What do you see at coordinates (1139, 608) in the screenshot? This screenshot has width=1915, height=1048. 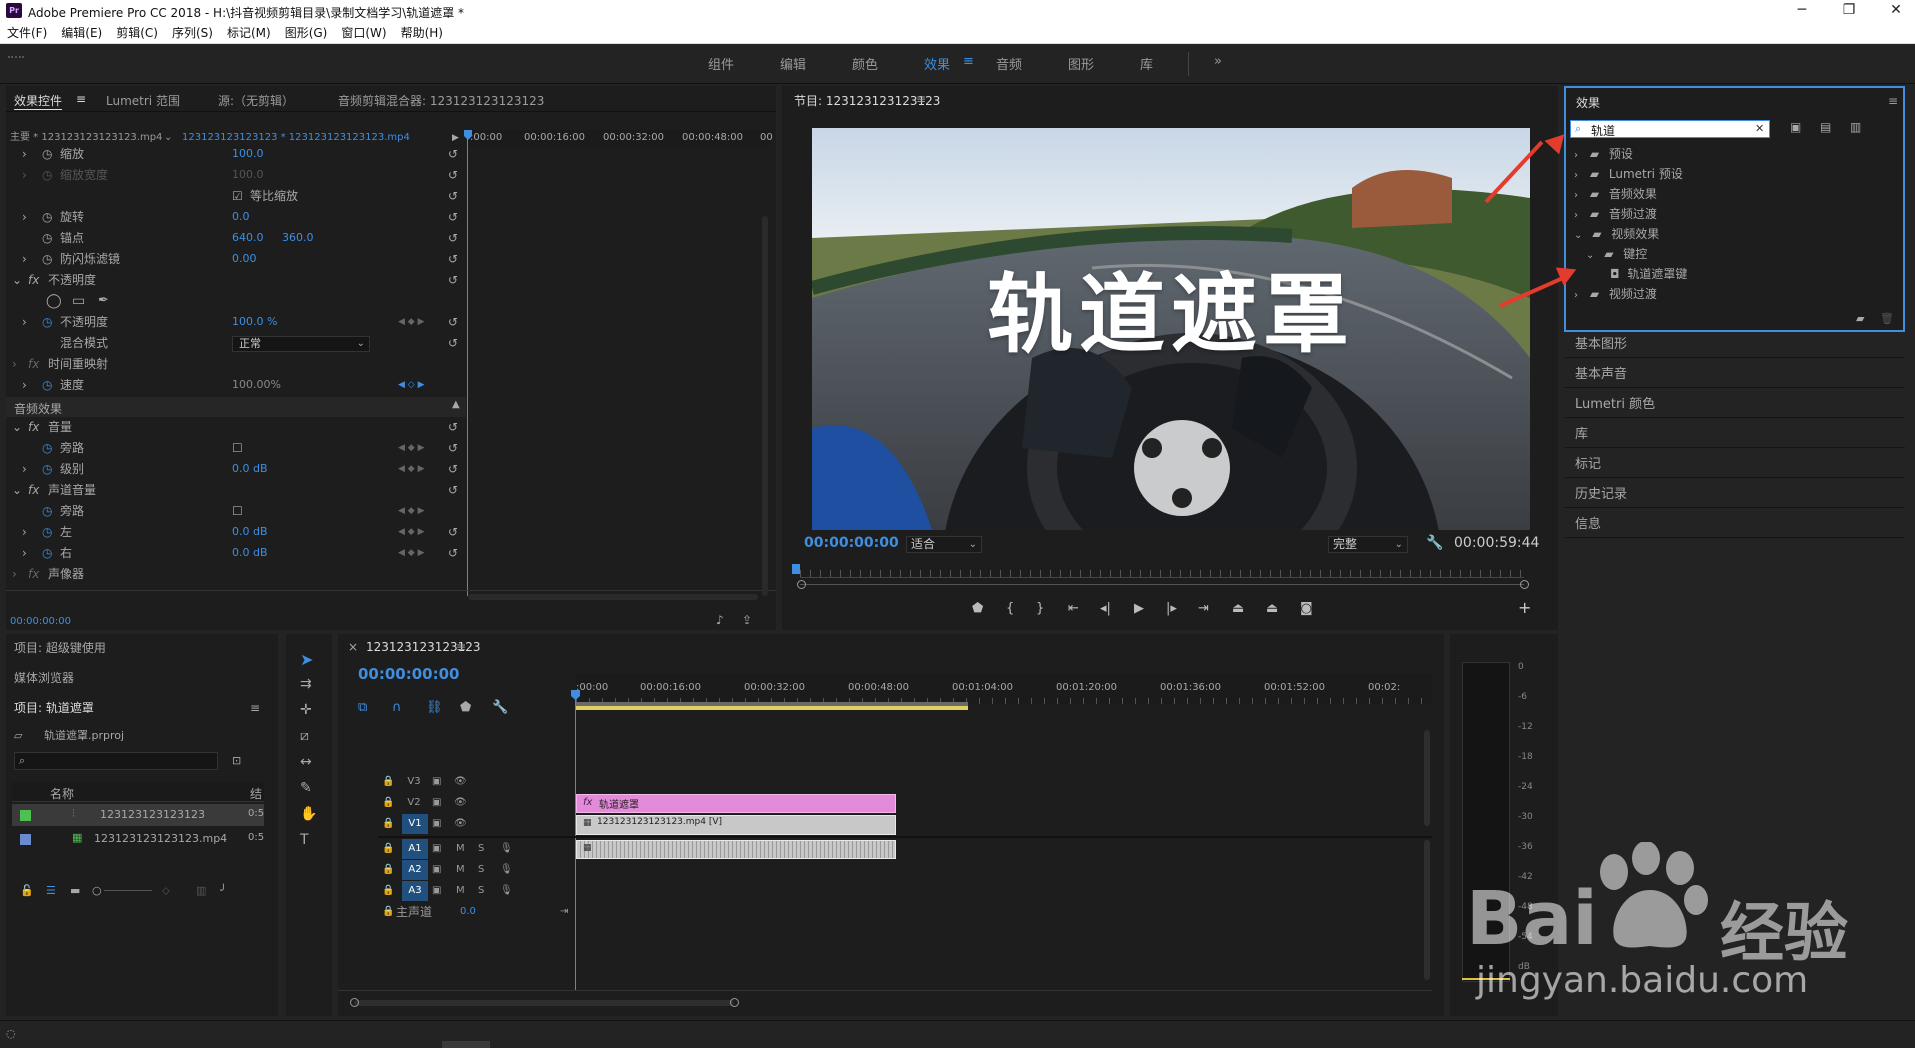 I see `play-icon: ▶` at bounding box center [1139, 608].